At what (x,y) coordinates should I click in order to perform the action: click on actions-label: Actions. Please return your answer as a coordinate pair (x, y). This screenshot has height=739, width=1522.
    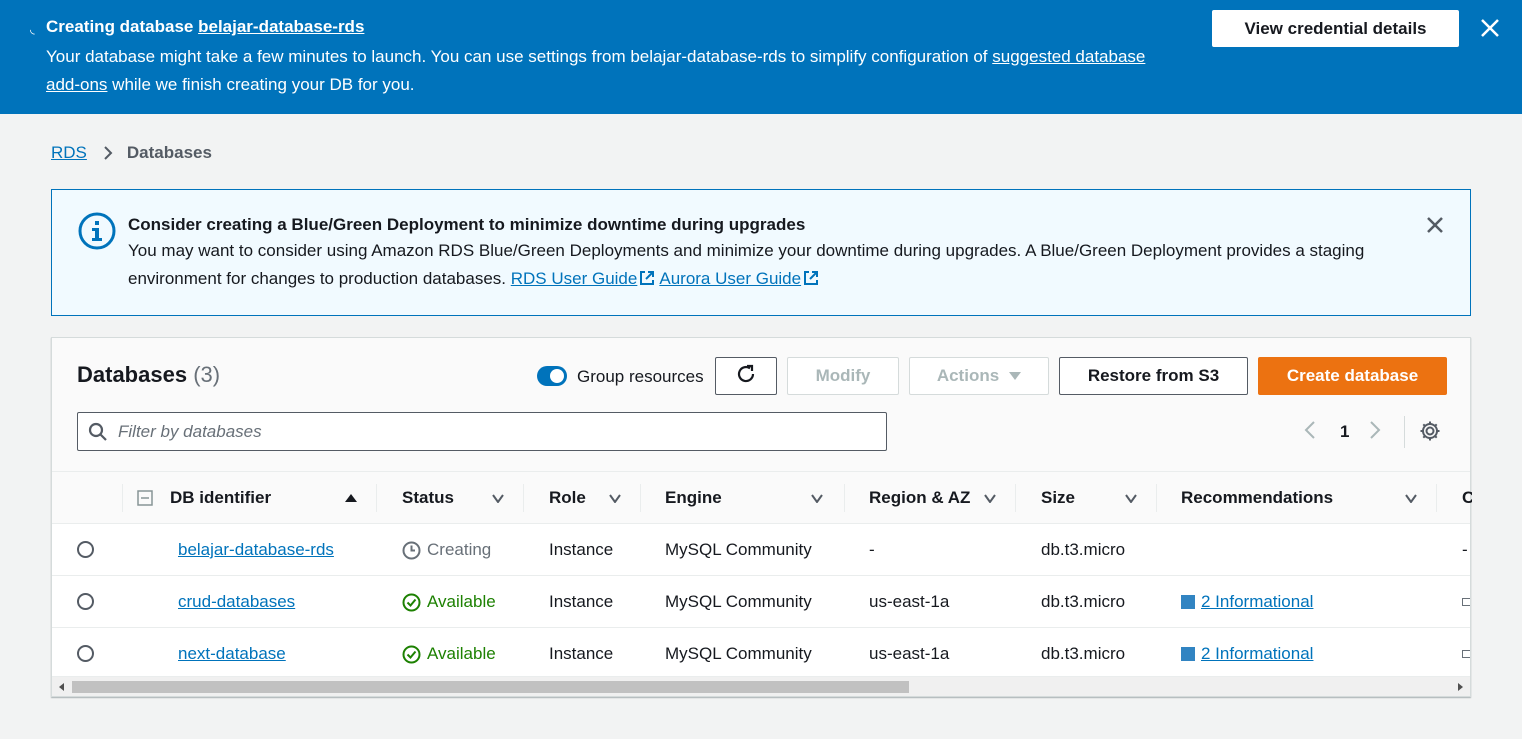
    Looking at the image, I should click on (968, 375).